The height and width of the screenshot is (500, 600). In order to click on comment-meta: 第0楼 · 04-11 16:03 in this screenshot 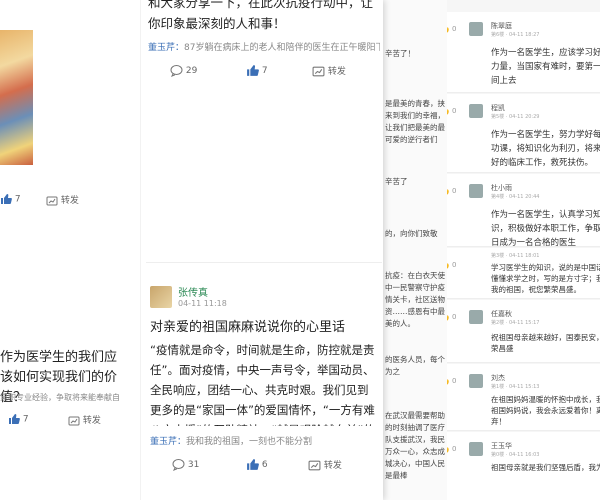, I will do `click(515, 455)`.